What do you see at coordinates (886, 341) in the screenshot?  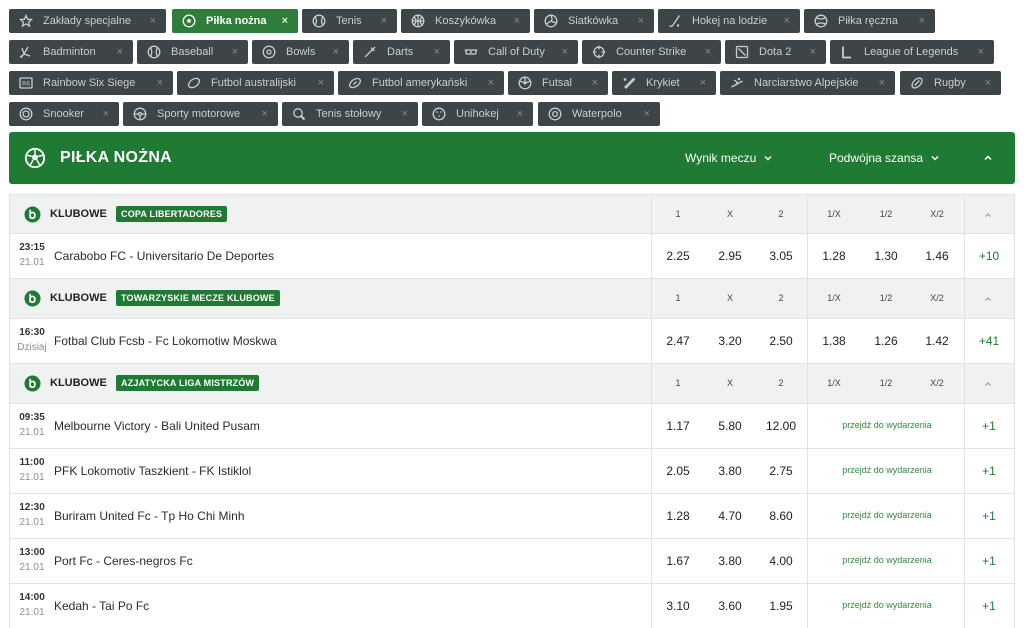 I see `odds-button: 1.26` at bounding box center [886, 341].